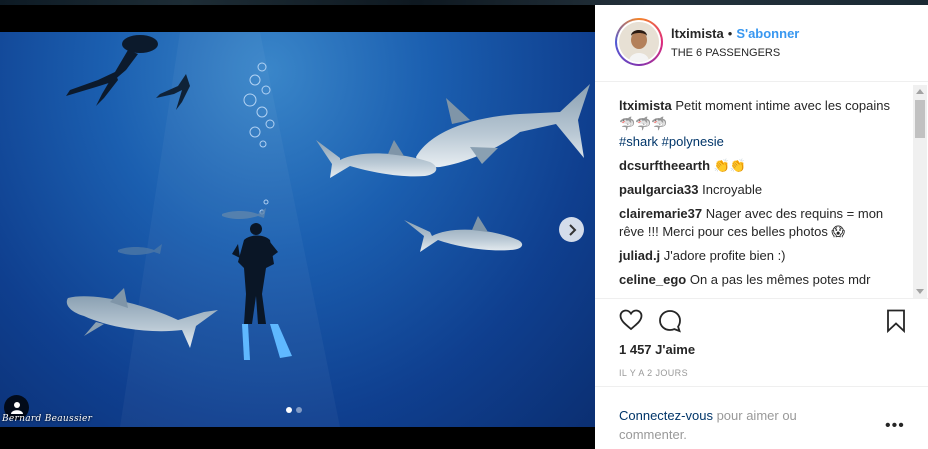 This screenshot has height=449, width=928. I want to click on heart-icon, so click(631, 320).